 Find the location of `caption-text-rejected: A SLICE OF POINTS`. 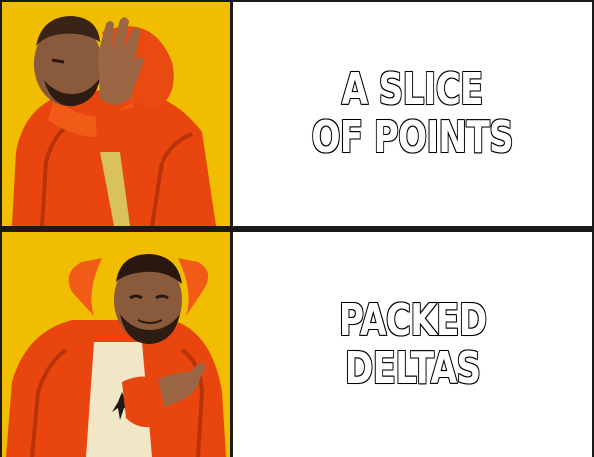

caption-text-rejected: A SLICE OF POINTS is located at coordinates (413, 113).